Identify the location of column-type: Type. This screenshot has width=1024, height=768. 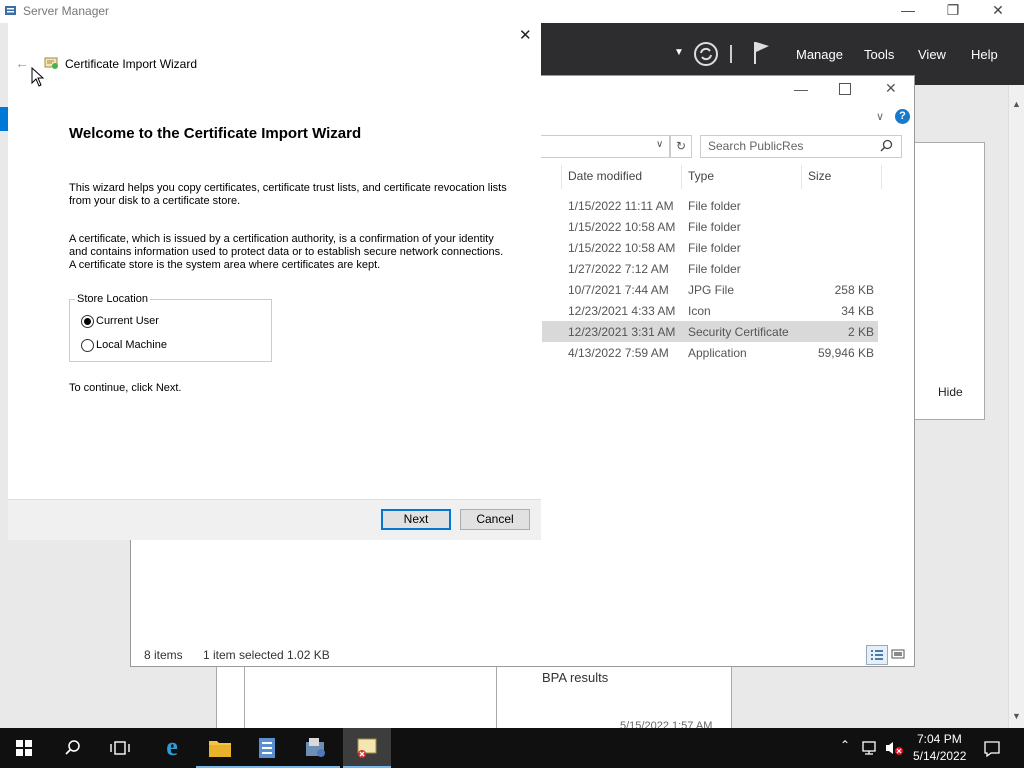
(701, 176).